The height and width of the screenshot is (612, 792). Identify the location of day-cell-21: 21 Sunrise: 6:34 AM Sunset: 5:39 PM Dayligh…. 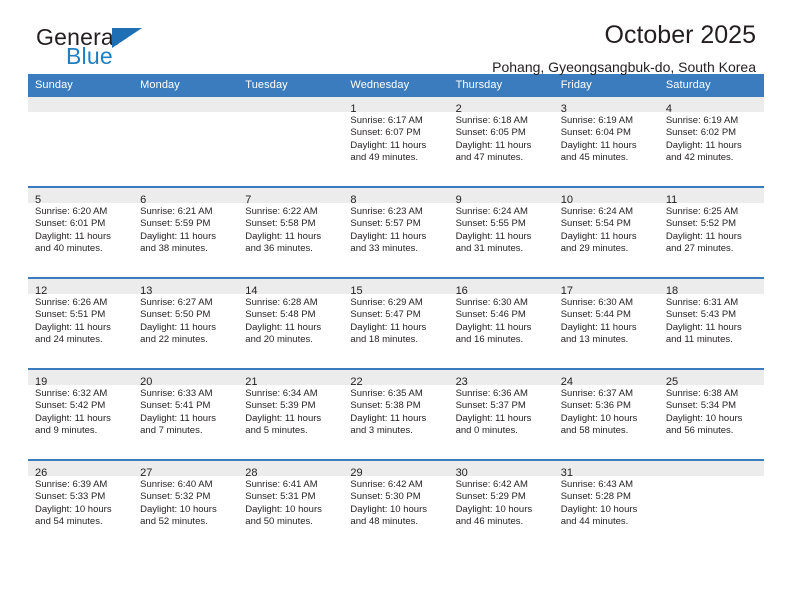
(291, 414).